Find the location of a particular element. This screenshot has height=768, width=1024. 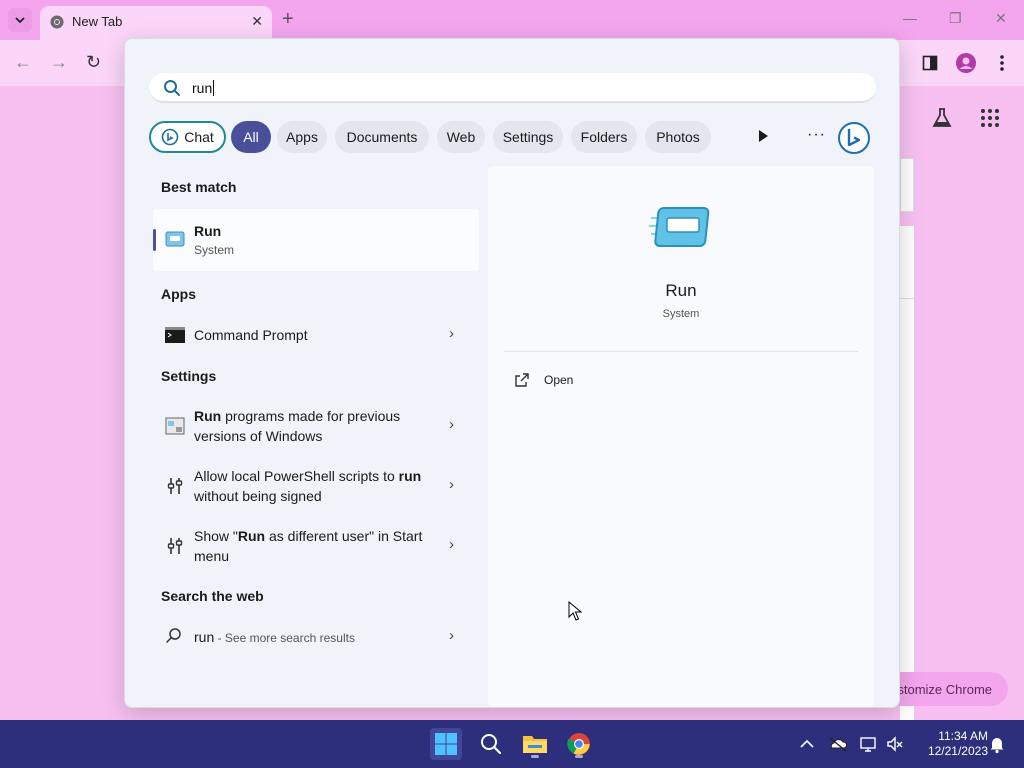

restore-icon: ❐ is located at coordinates (955, 18).